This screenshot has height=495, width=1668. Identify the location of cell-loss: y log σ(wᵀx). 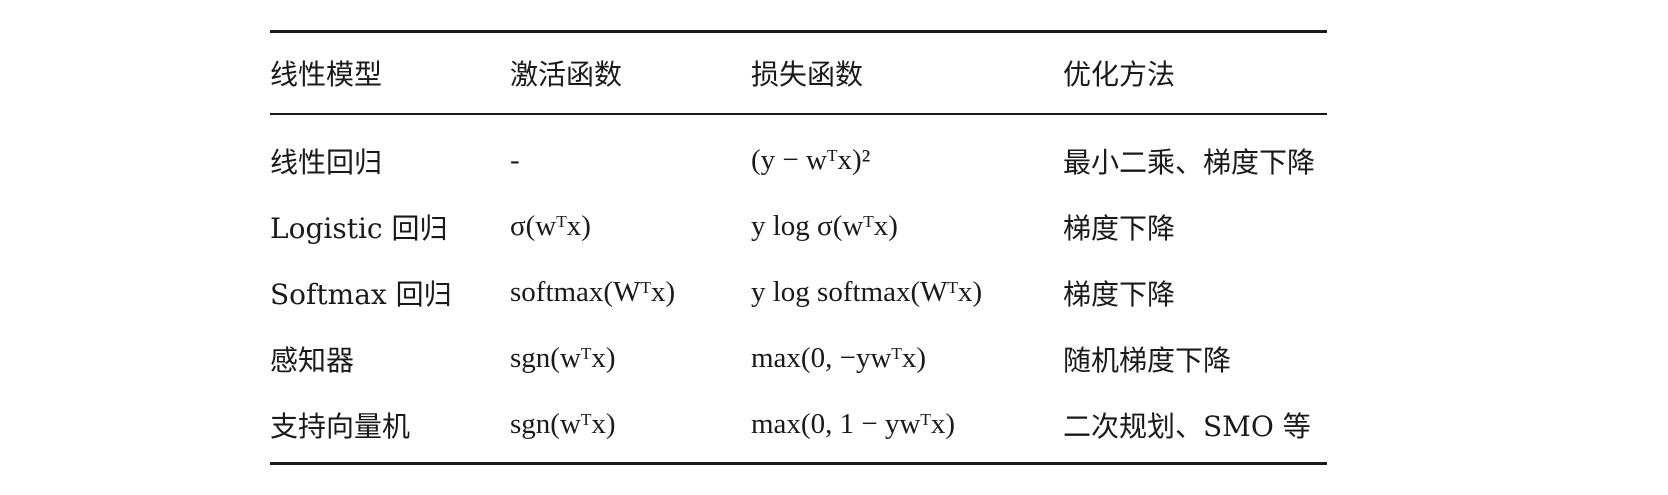
(824, 226).